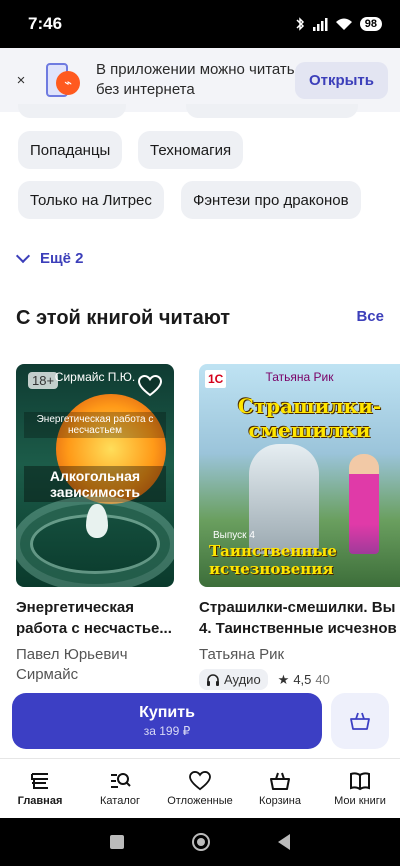 The image size is (400, 866). What do you see at coordinates (298, 628) in the screenshot?
I see `book-title-line: 4. Таинственные исчезнов` at bounding box center [298, 628].